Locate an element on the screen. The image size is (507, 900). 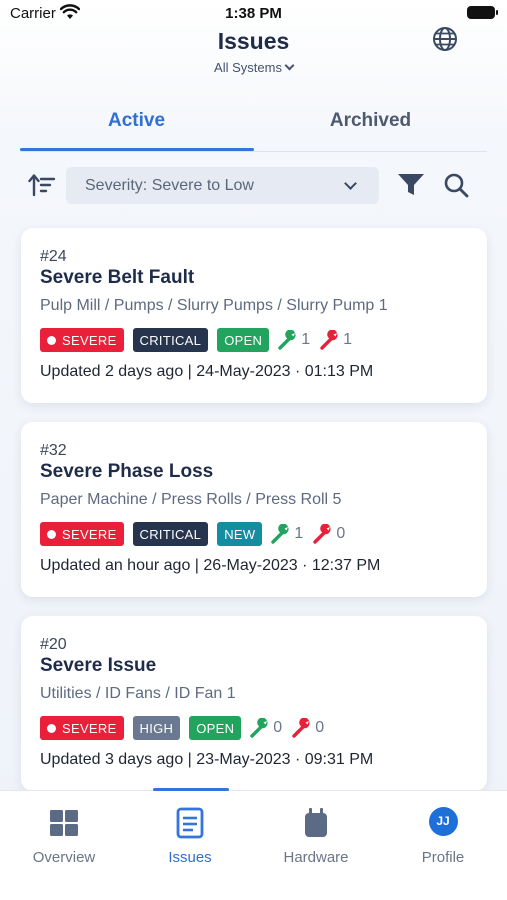
avatar: JJ is located at coordinates (443, 821).